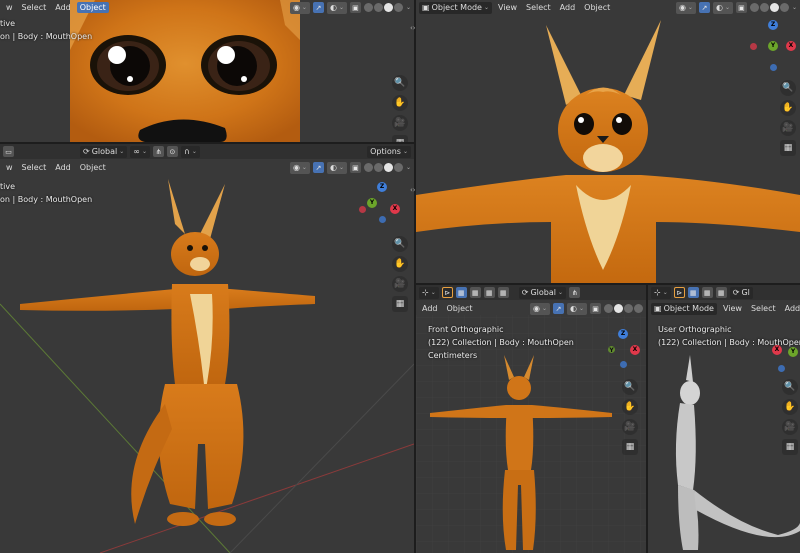  Describe the element at coordinates (190, 151) in the screenshot. I see `falloff-icon: ∩ ⌄` at that location.